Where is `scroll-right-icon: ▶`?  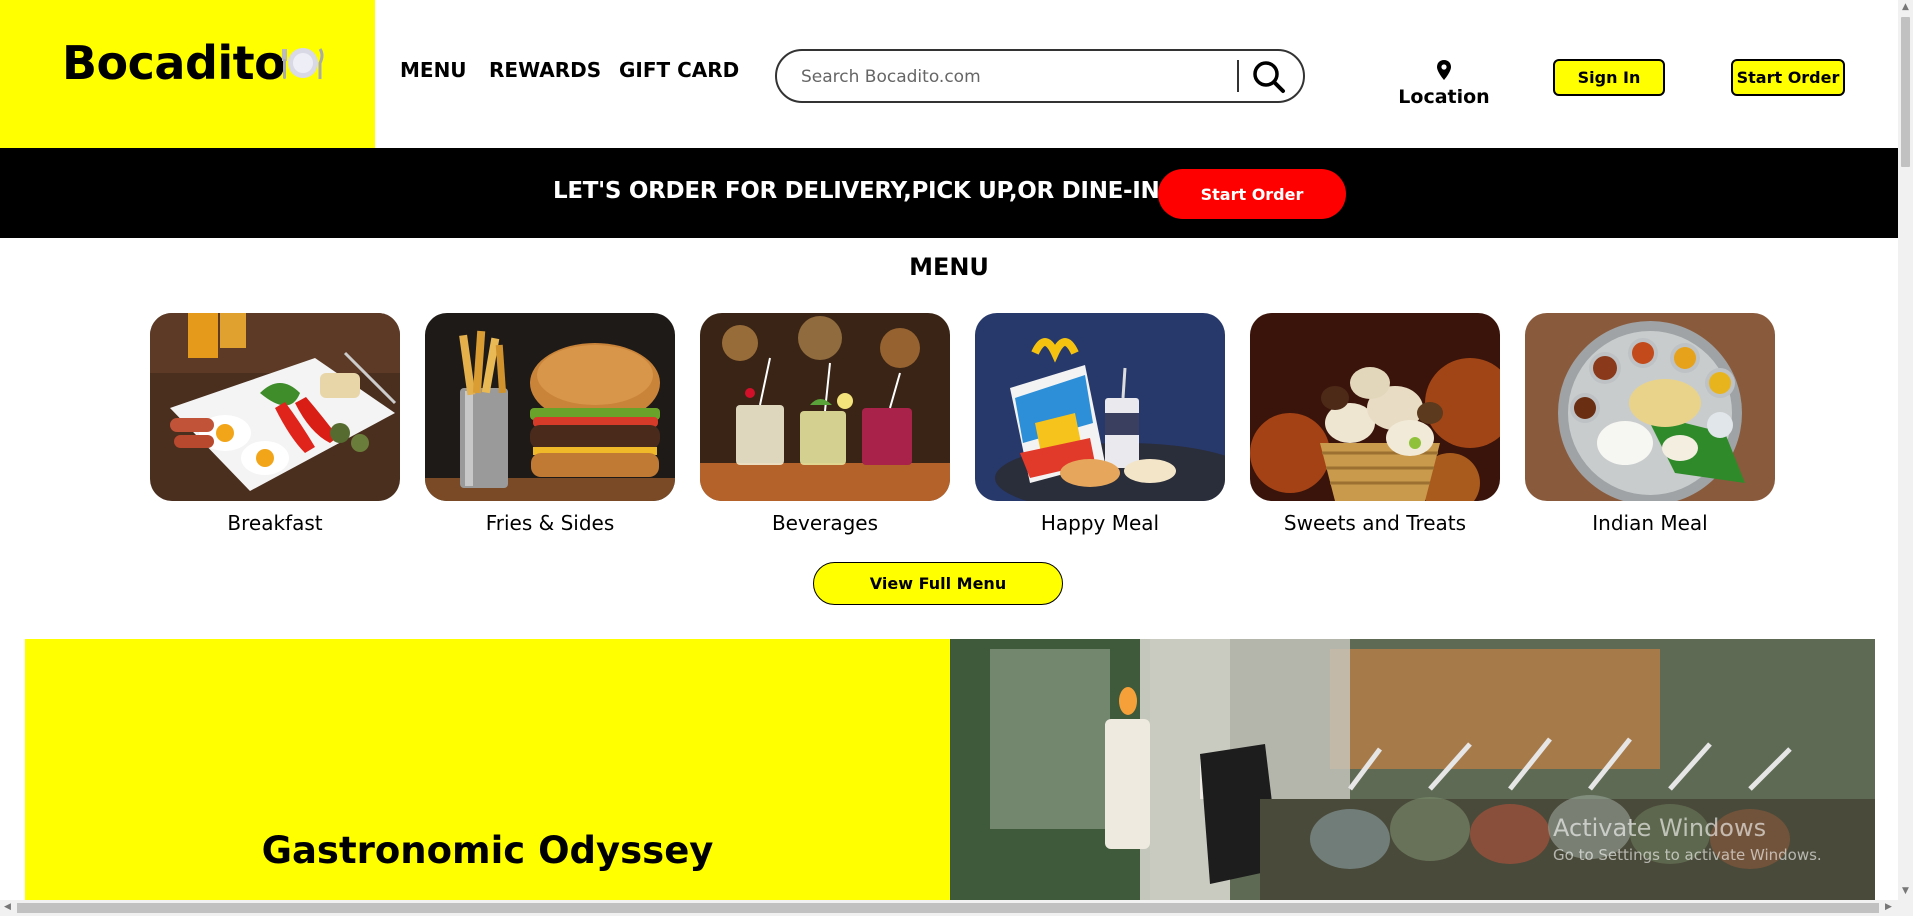
scroll-right-icon: ▶ is located at coordinates (1888, 907).